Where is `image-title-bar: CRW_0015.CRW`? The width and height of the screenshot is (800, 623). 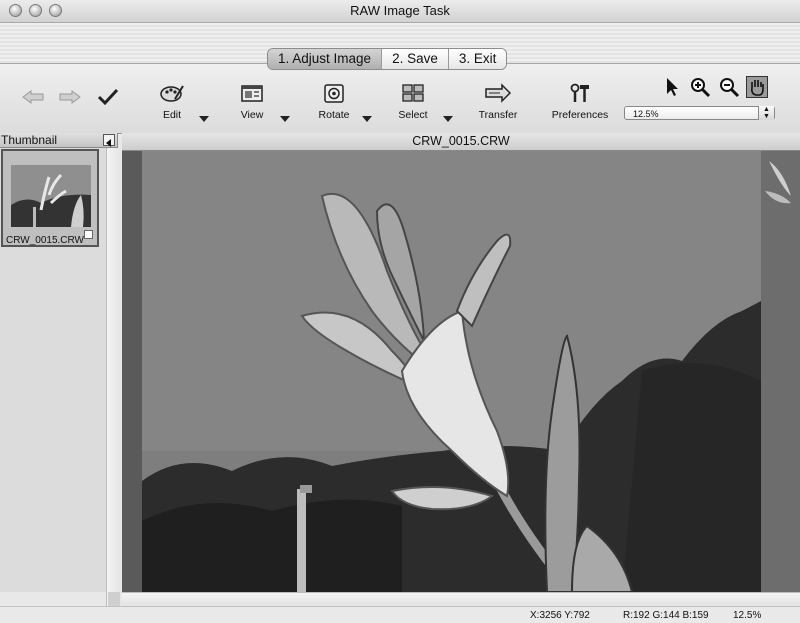
image-title-bar: CRW_0015.CRW is located at coordinates (461, 142).